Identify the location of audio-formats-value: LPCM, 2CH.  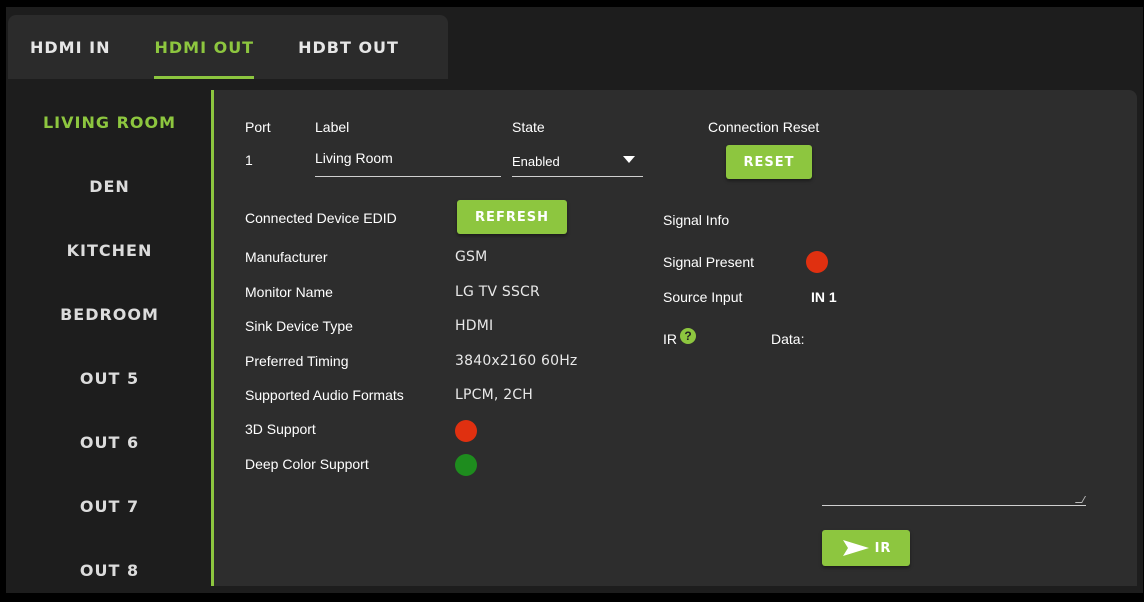
(494, 395).